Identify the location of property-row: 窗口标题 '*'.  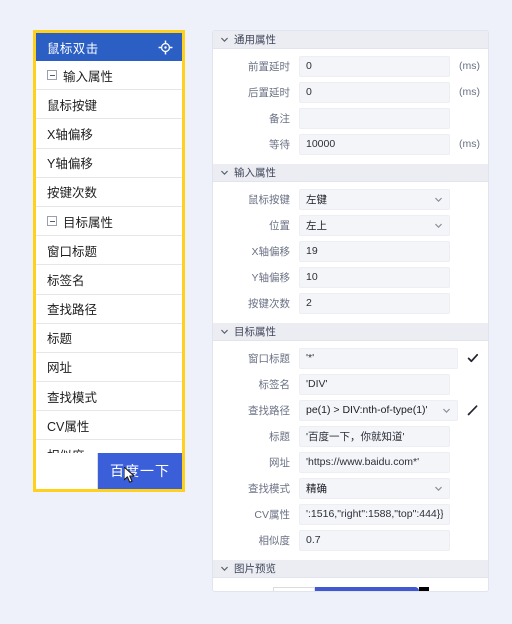
(350, 358).